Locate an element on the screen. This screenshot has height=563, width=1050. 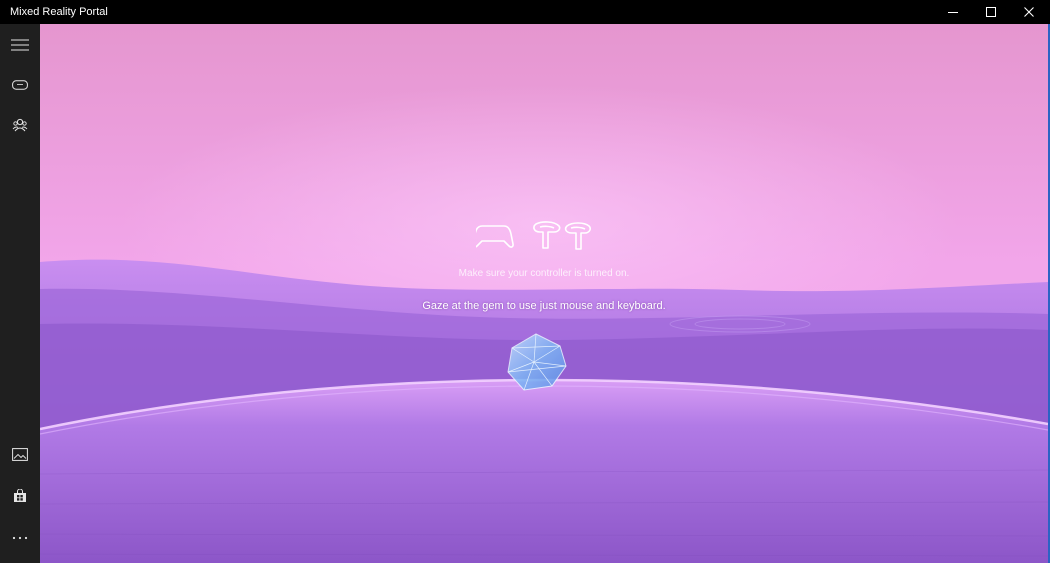
more-icon is located at coordinates (20, 538).